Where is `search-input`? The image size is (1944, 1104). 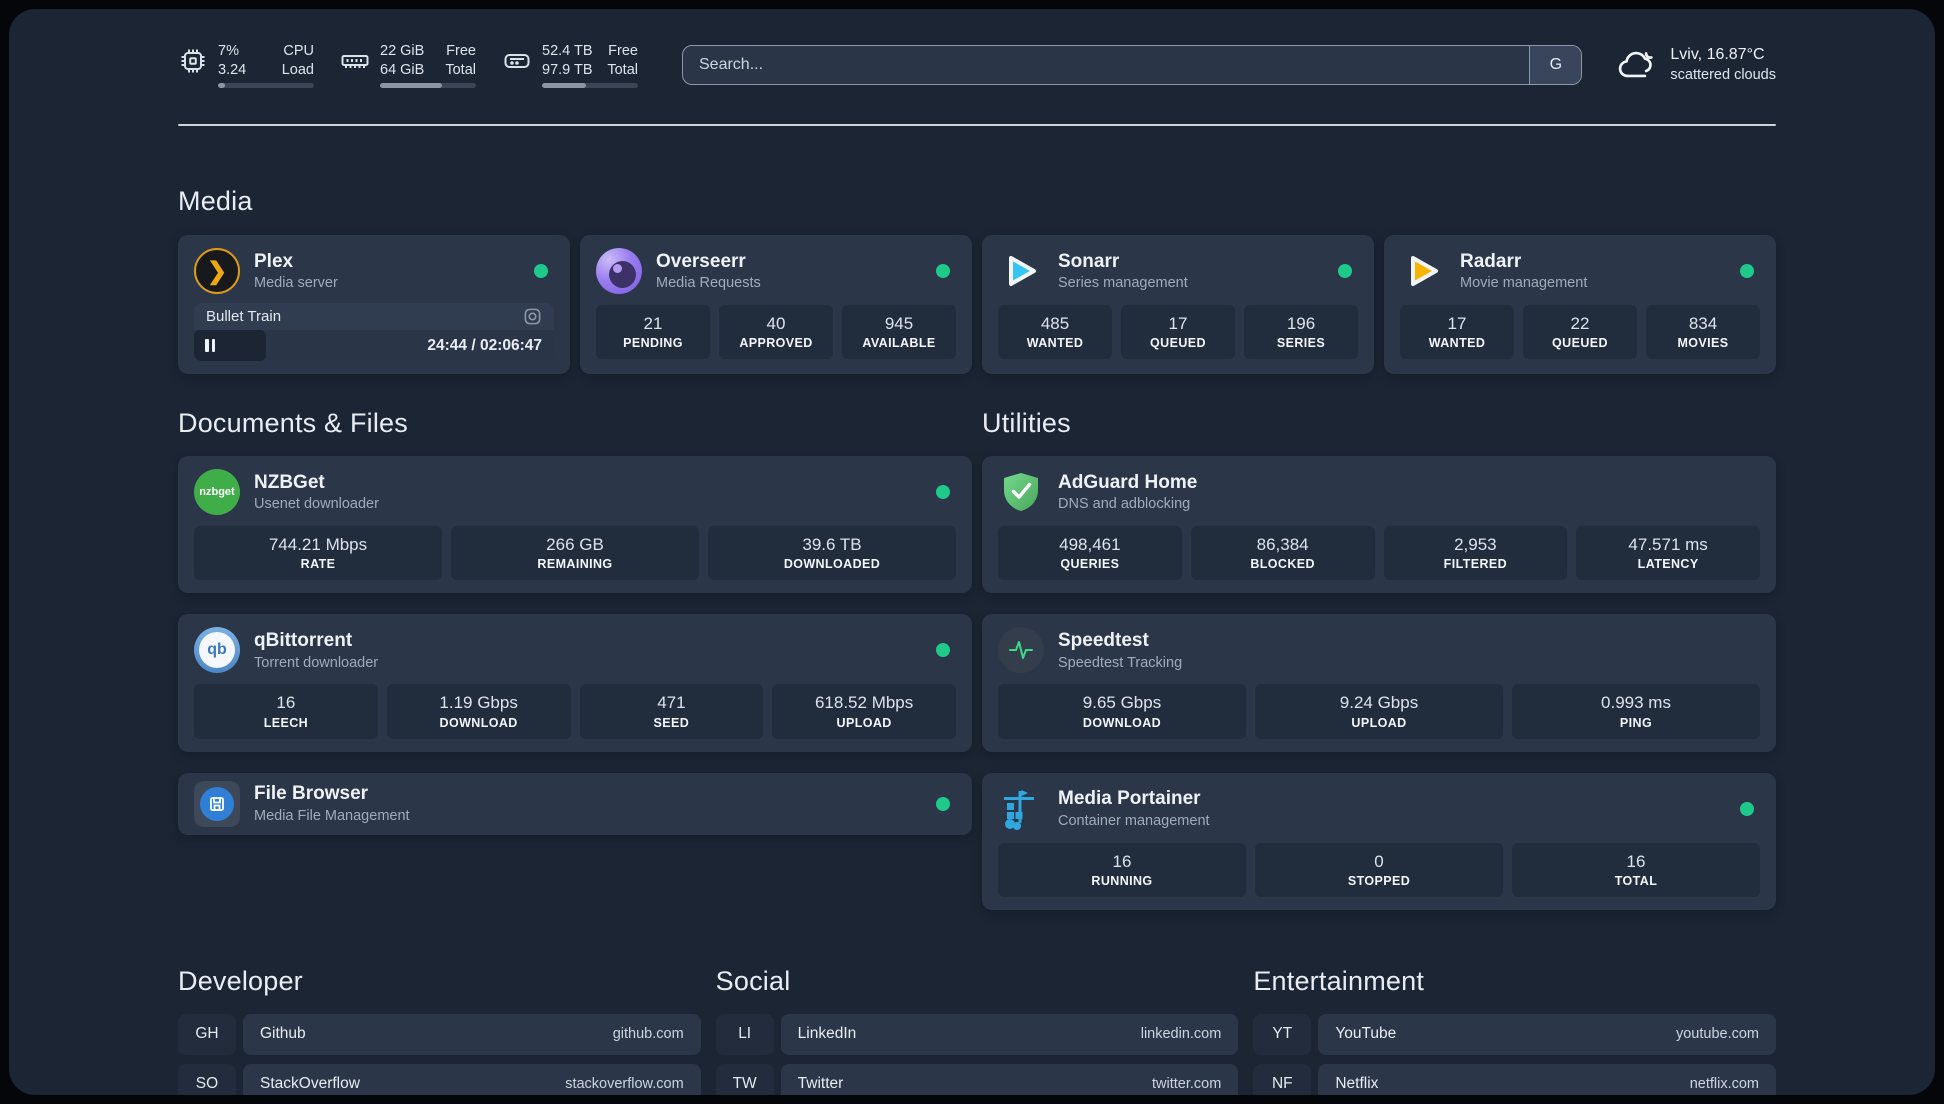 search-input is located at coordinates (1106, 65).